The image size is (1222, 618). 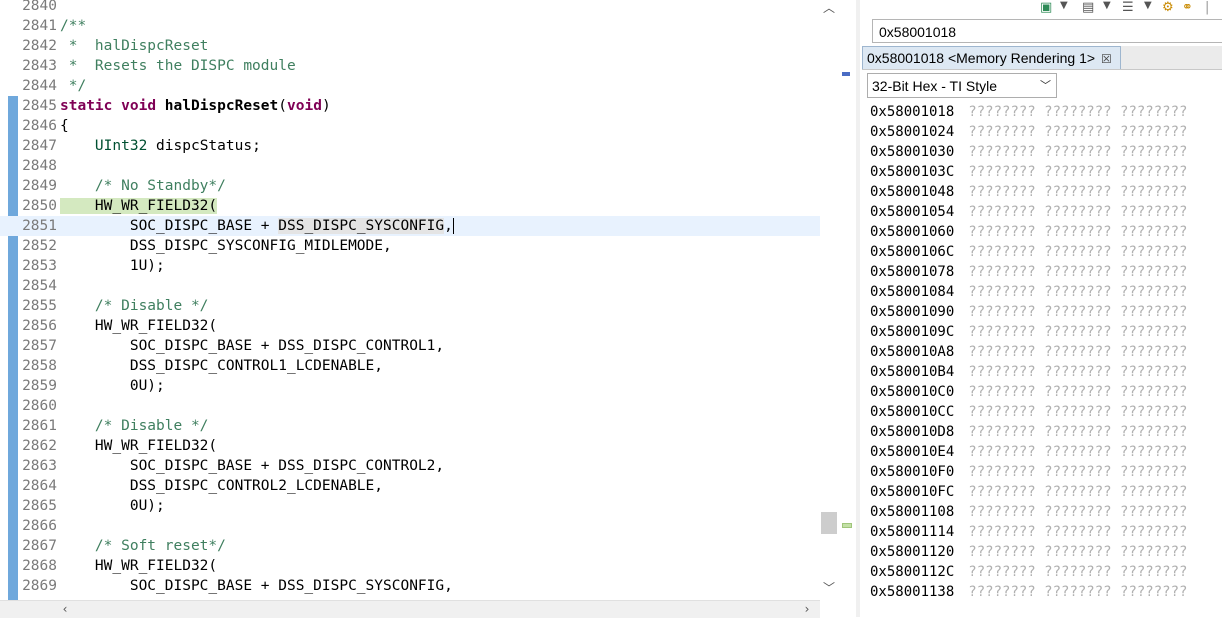 What do you see at coordinates (410, 406) in the screenshot?
I see `code-line: 2860` at bounding box center [410, 406].